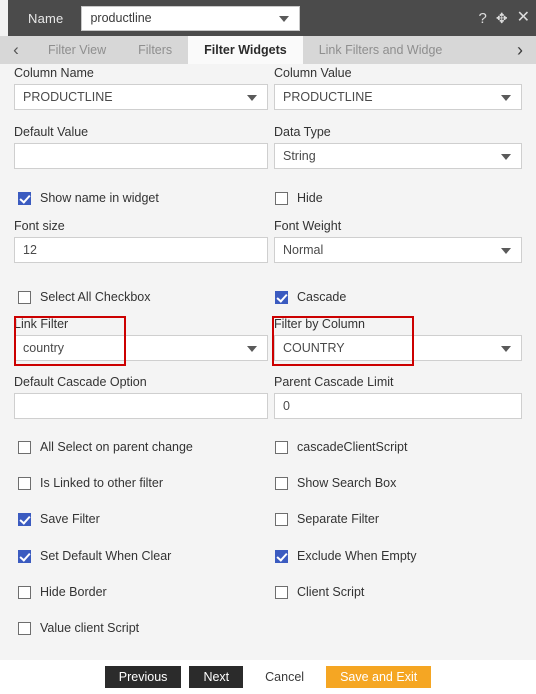 The width and height of the screenshot is (536, 694). Describe the element at coordinates (4, 18) in the screenshot. I see `titlebar-left-gutter` at that location.